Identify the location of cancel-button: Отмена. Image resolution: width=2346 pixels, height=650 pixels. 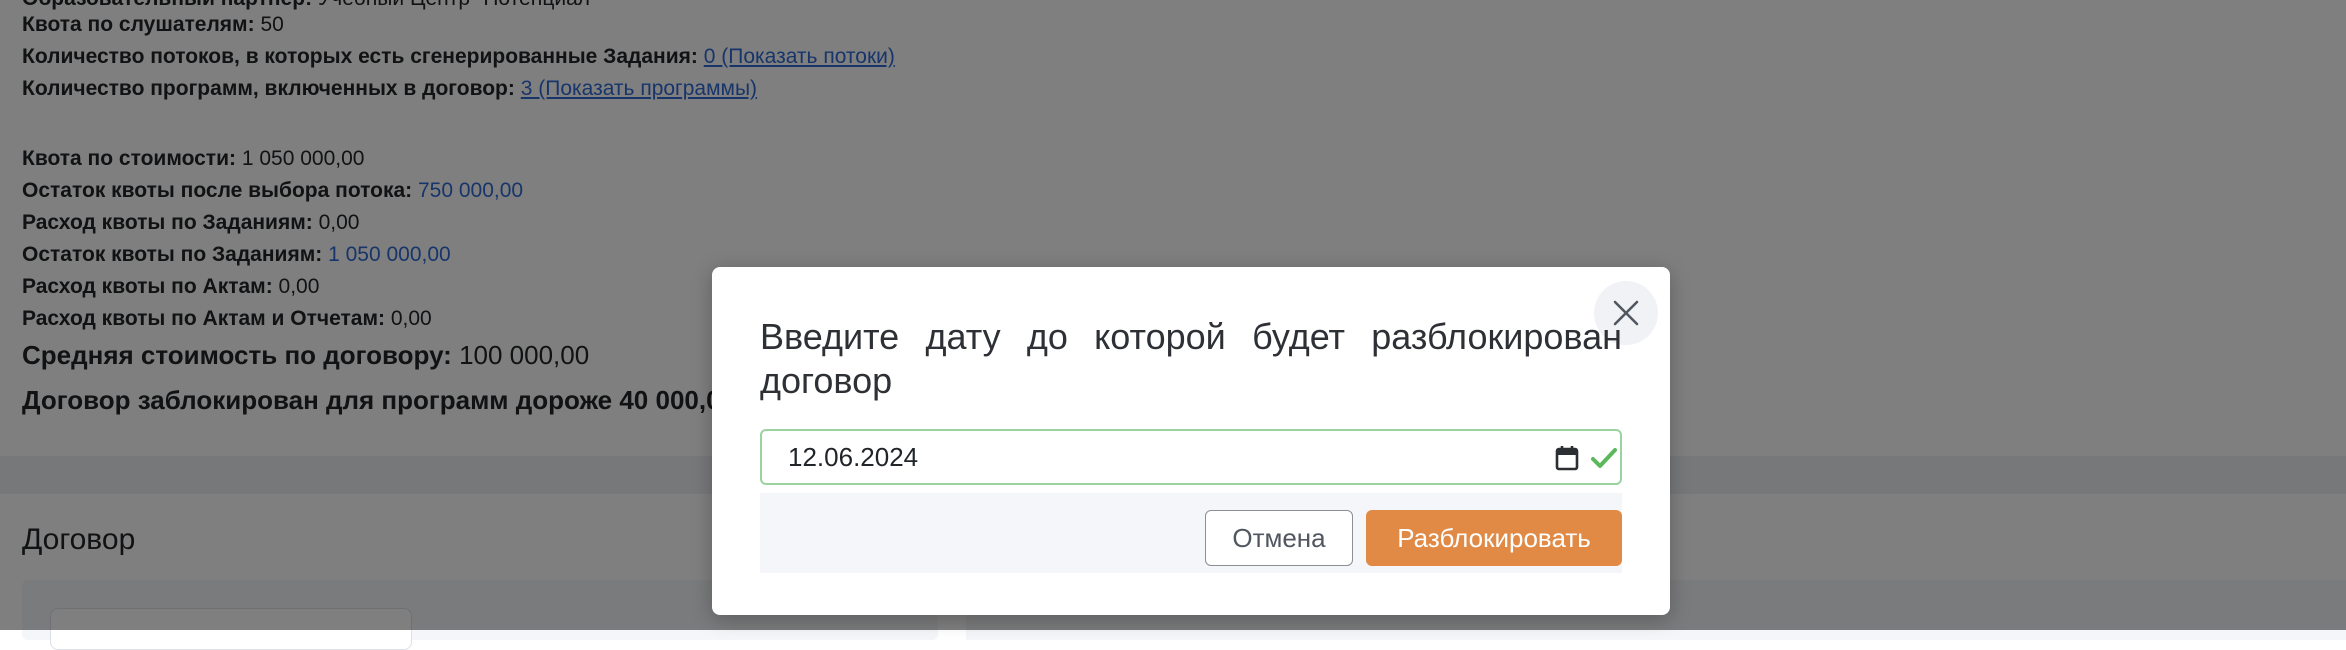
(1279, 538).